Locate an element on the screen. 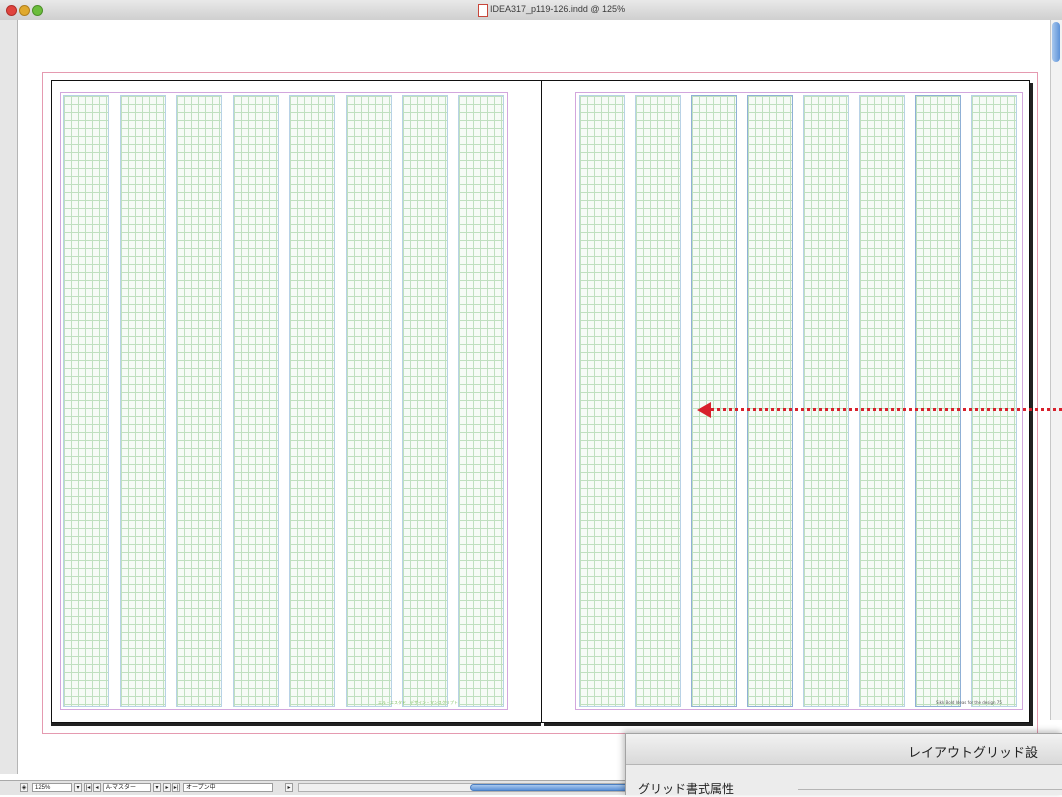  indesign-document-icon is located at coordinates (483, 10).